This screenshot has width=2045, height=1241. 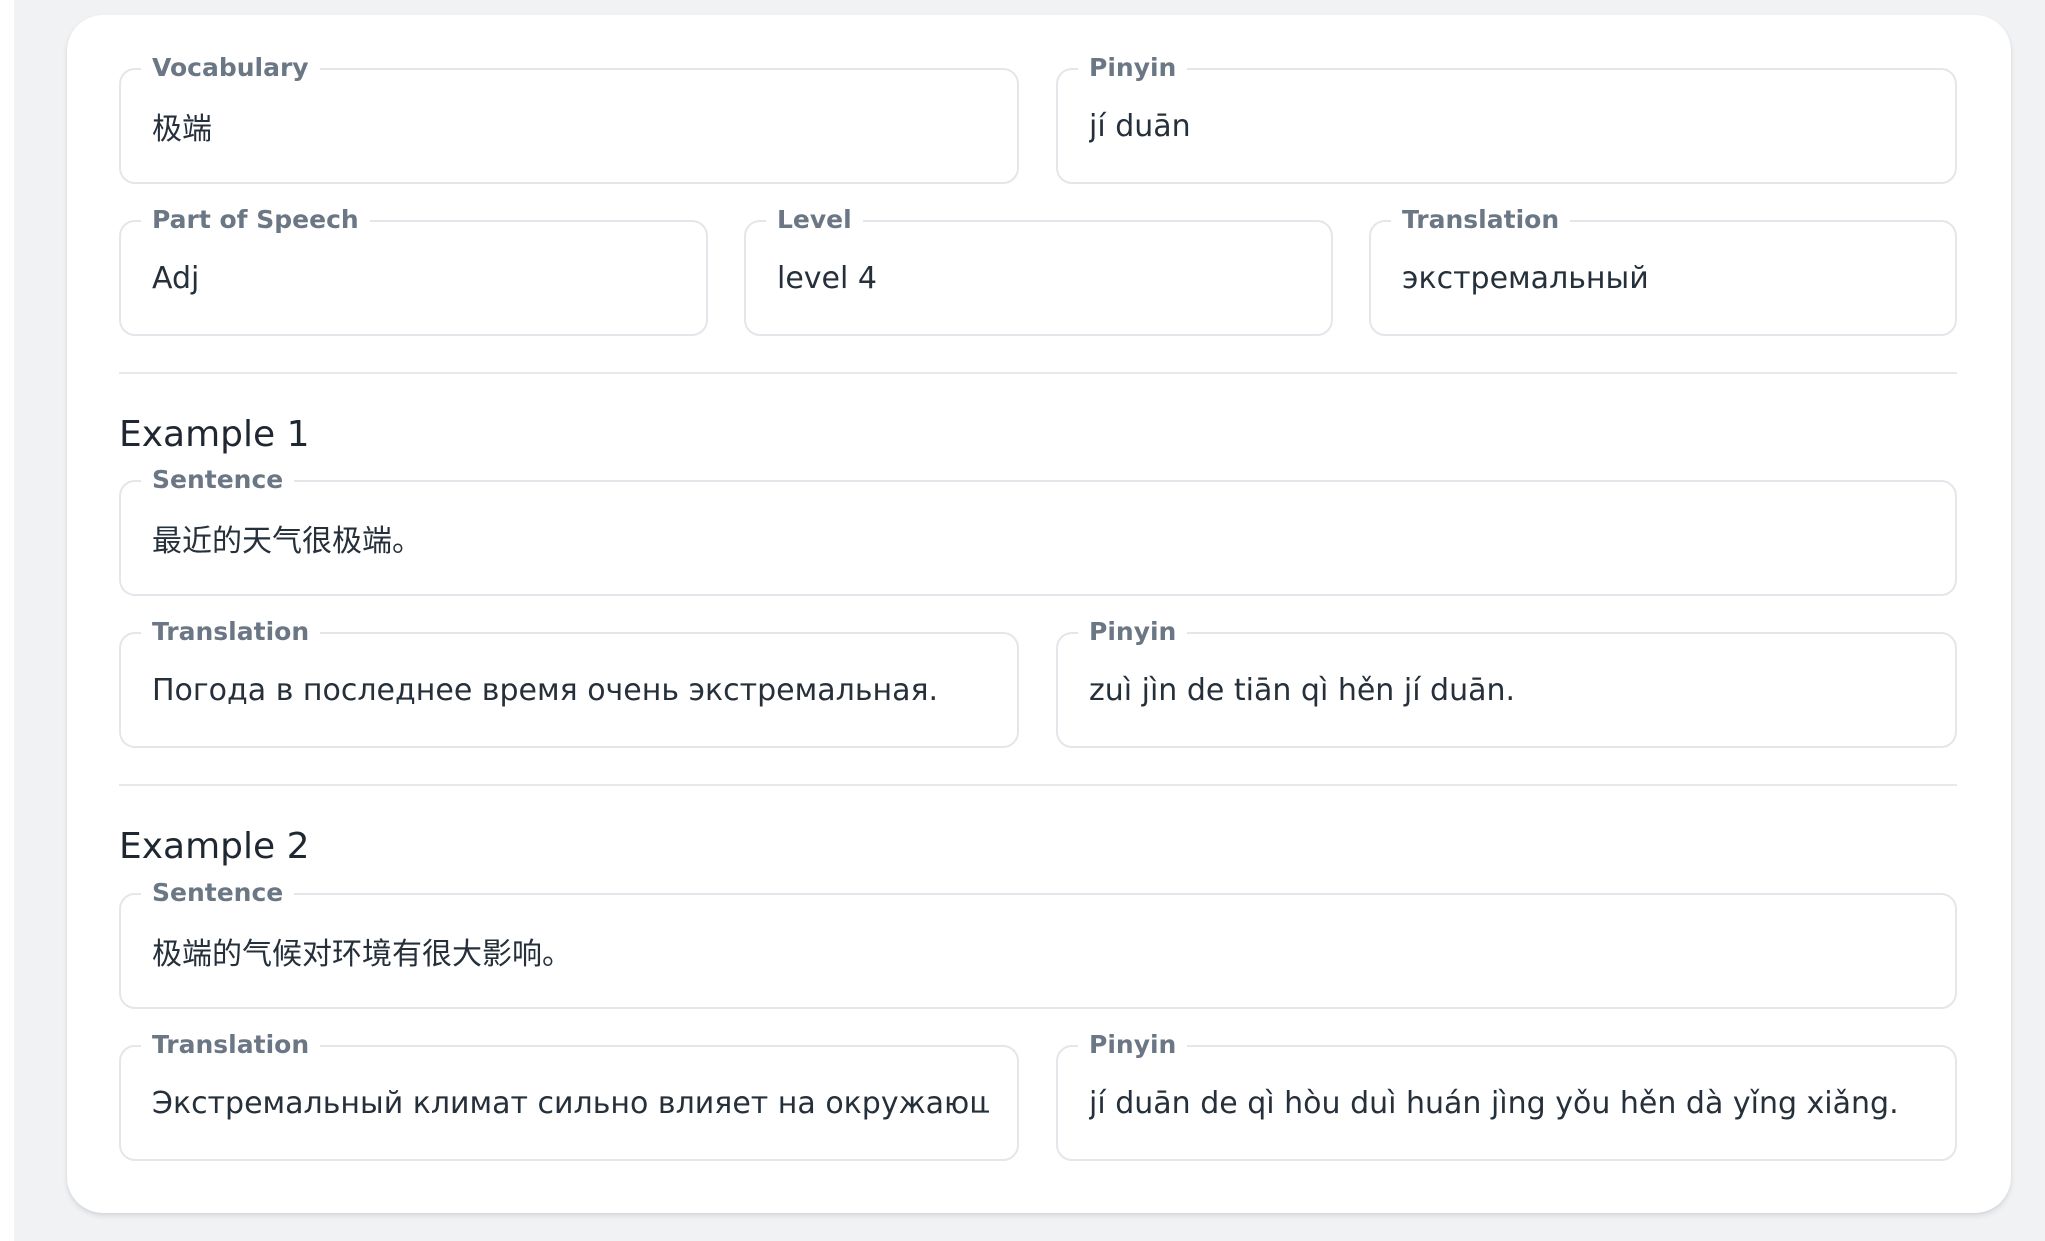 What do you see at coordinates (182, 129) in the screenshot?
I see `vocabulary-field-value: 极端` at bounding box center [182, 129].